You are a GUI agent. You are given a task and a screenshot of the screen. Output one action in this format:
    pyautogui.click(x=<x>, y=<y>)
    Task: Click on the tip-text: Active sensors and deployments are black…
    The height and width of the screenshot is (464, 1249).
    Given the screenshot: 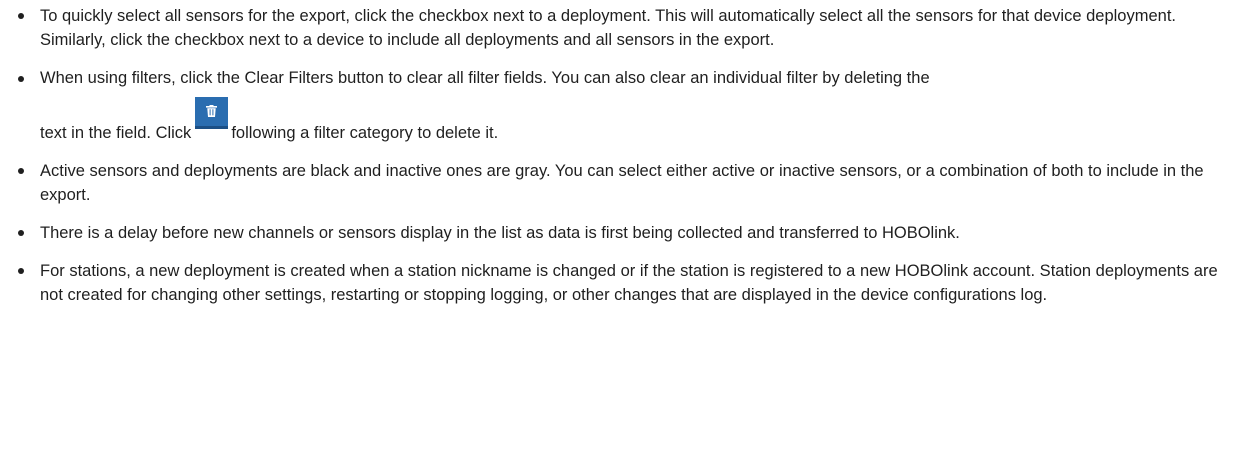 What is the action you would take?
    pyautogui.click(x=622, y=183)
    